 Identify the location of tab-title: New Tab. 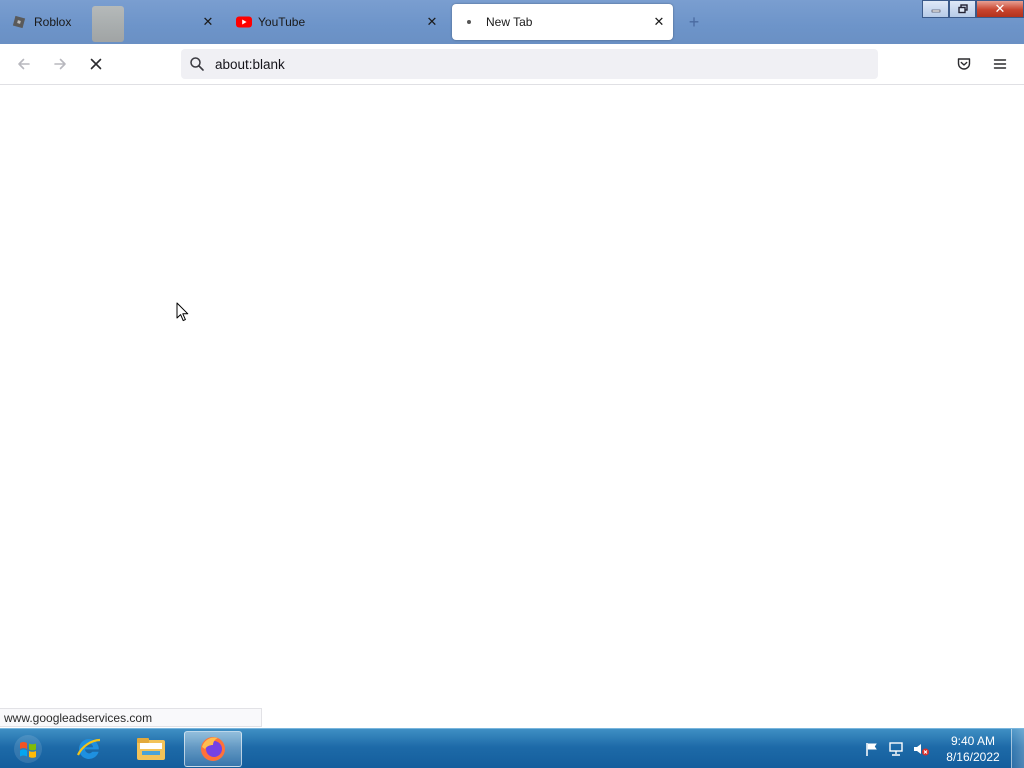
(509, 22).